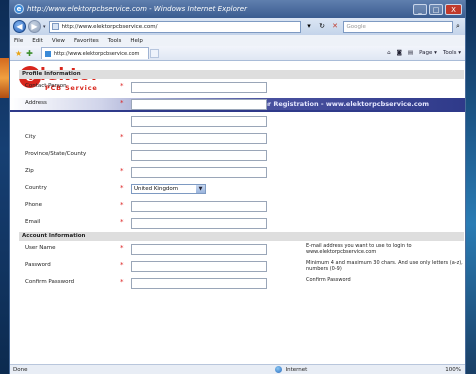 This screenshot has height=374, width=476. What do you see at coordinates (55, 26) in the screenshot?
I see `page-favicon-icon` at bounding box center [55, 26].